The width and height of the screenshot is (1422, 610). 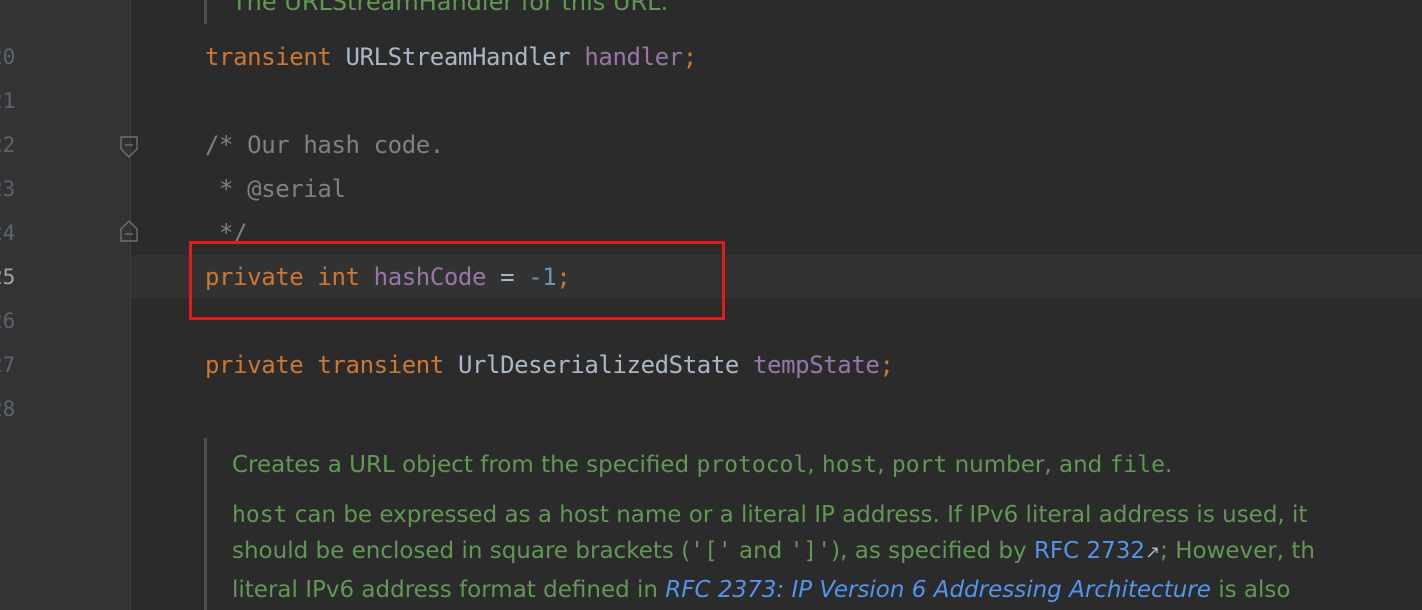 I want to click on line-number: 21, so click(x=15, y=101).